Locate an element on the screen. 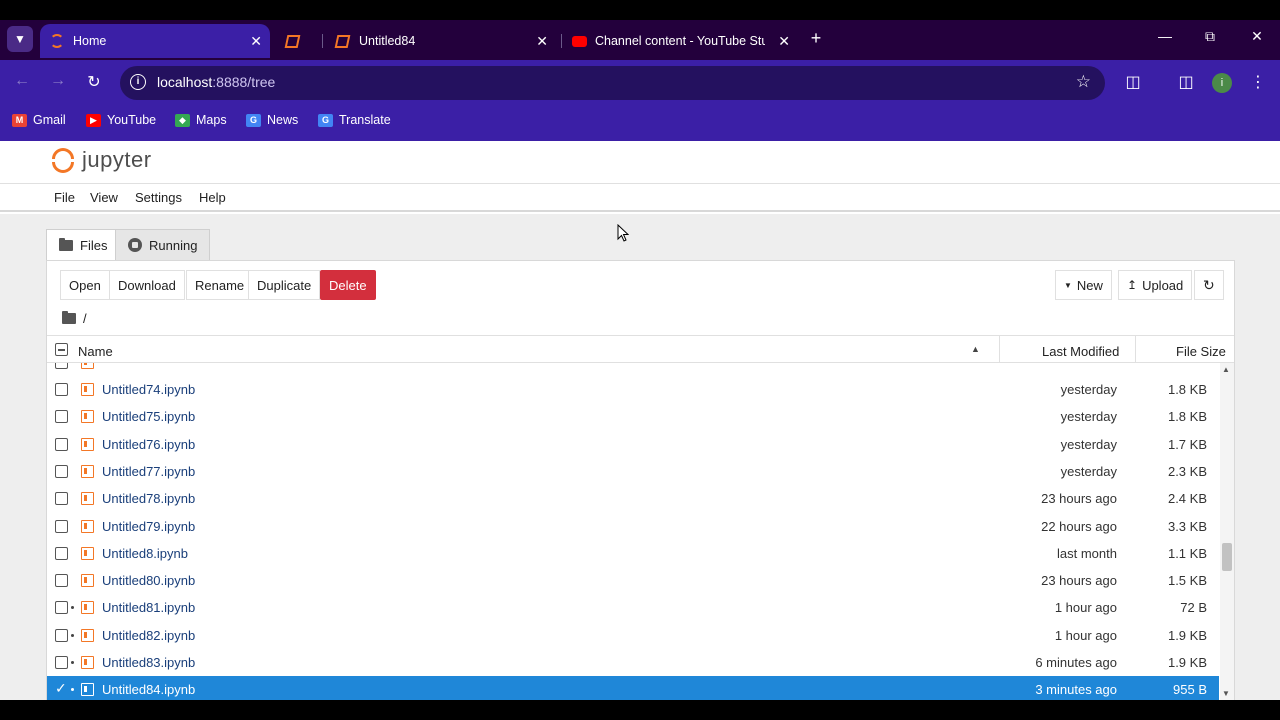 Image resolution: width=1280 pixels, height=720 pixels. profile-avatar: i is located at coordinates (1222, 83).